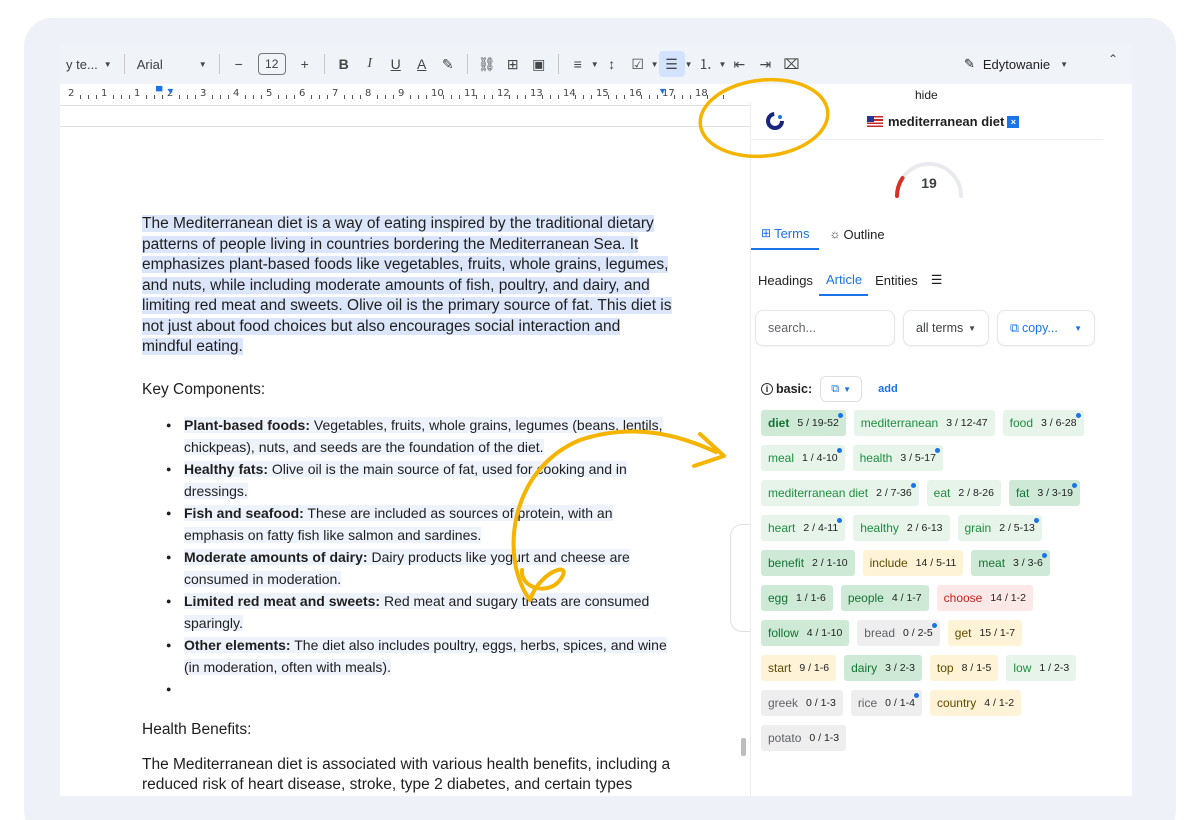 Image resolution: width=1200 pixels, height=820 pixels. What do you see at coordinates (808, 563) in the screenshot?
I see `term-chip: benefit 2 / 1-10` at bounding box center [808, 563].